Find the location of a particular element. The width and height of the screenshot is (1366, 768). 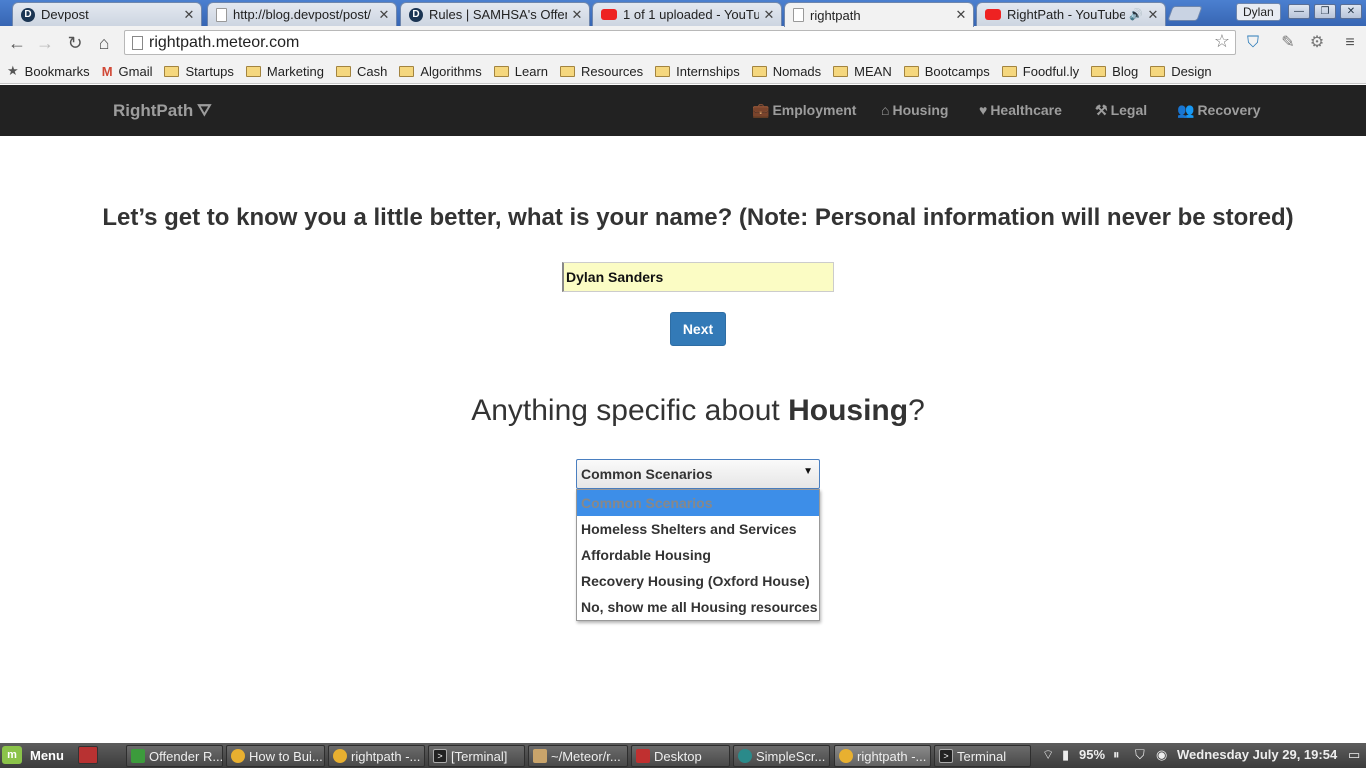

users-icon: 👥 is located at coordinates (1186, 110).